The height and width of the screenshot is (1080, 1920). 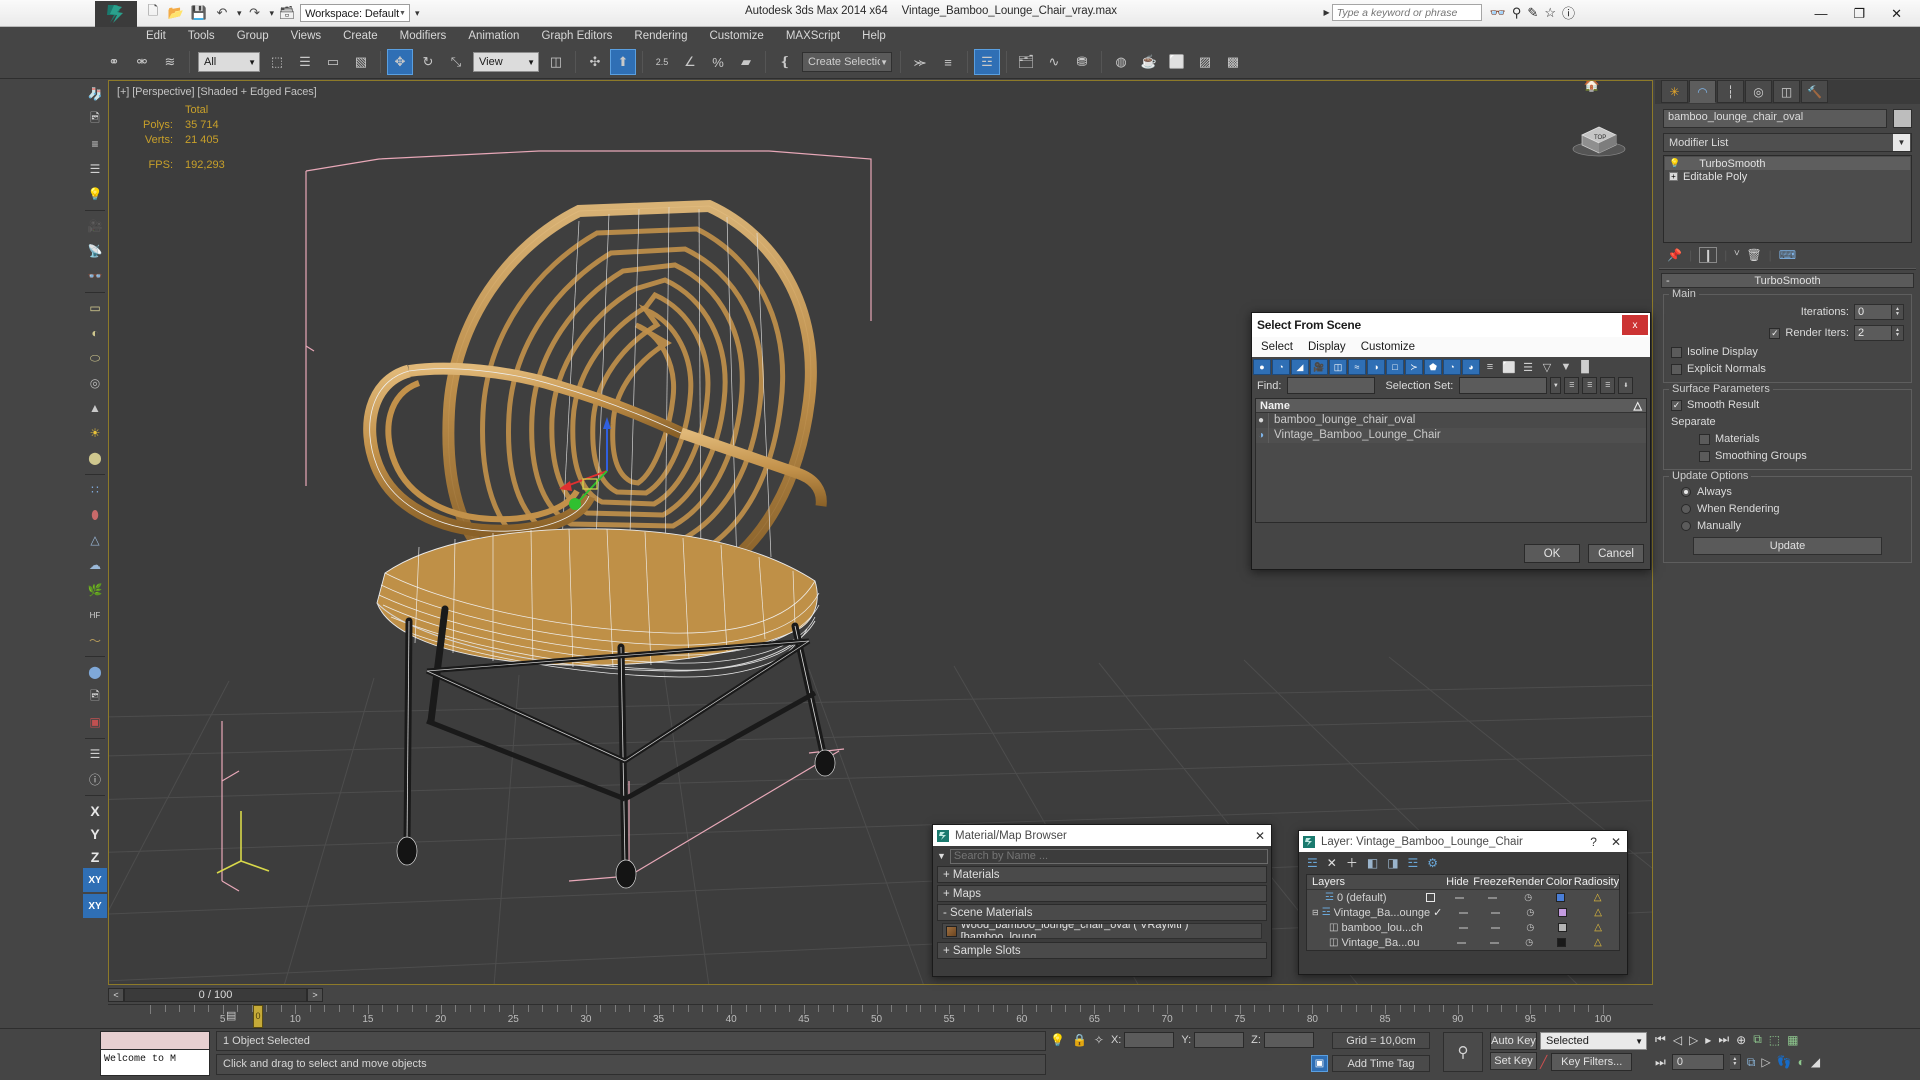 I want to click on display-xrefs-icon: □, so click(x=1395, y=367).